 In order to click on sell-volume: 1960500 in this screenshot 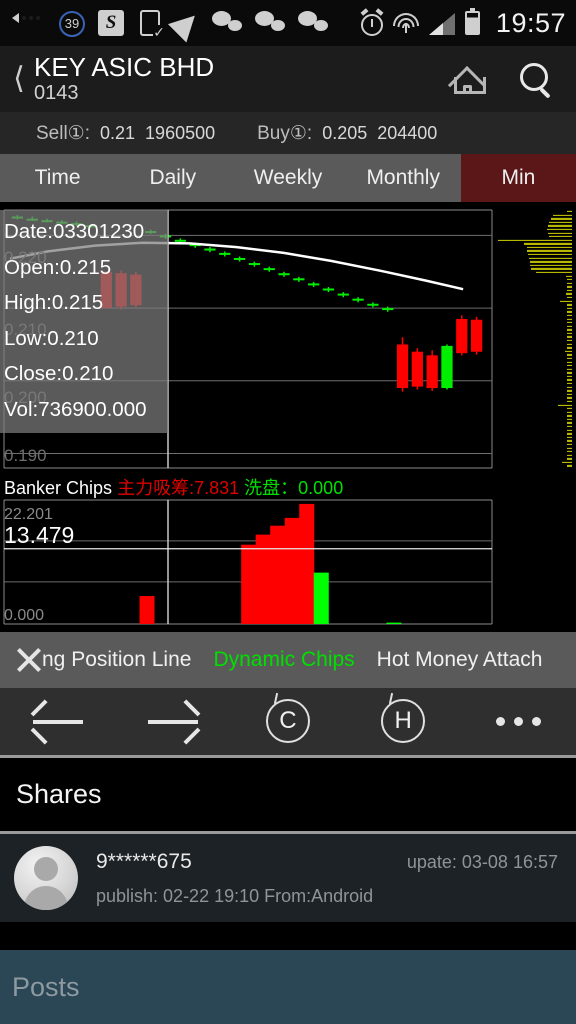, I will do `click(180, 132)`.